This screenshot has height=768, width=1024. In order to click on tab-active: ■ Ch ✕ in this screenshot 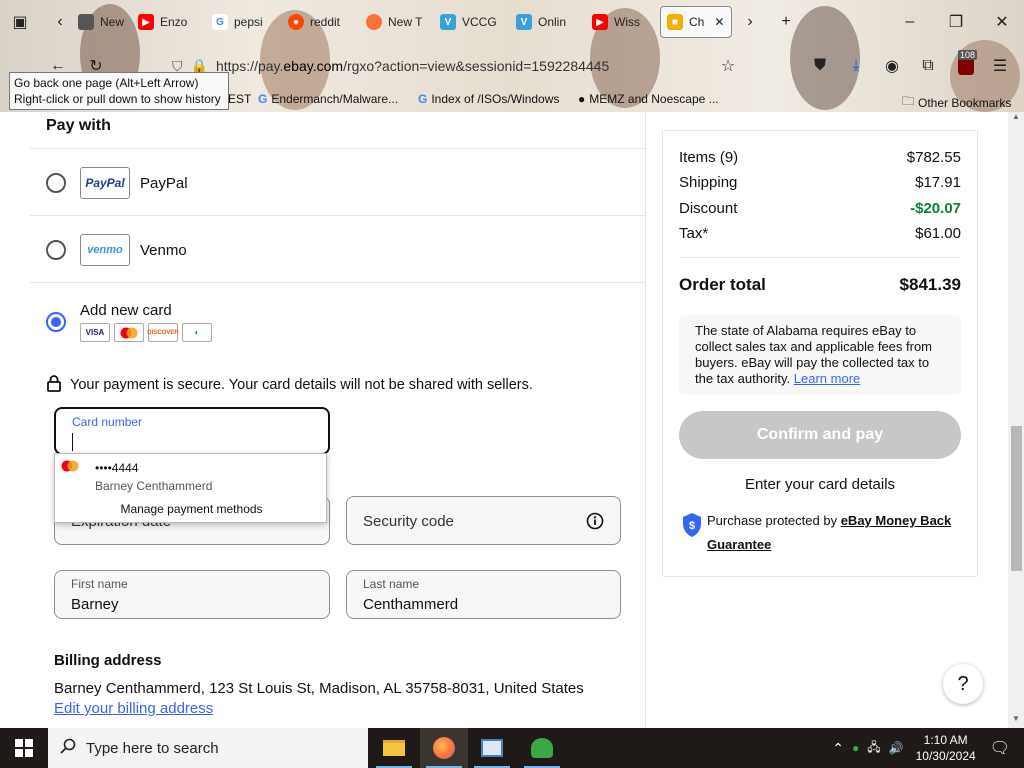, I will do `click(696, 22)`.